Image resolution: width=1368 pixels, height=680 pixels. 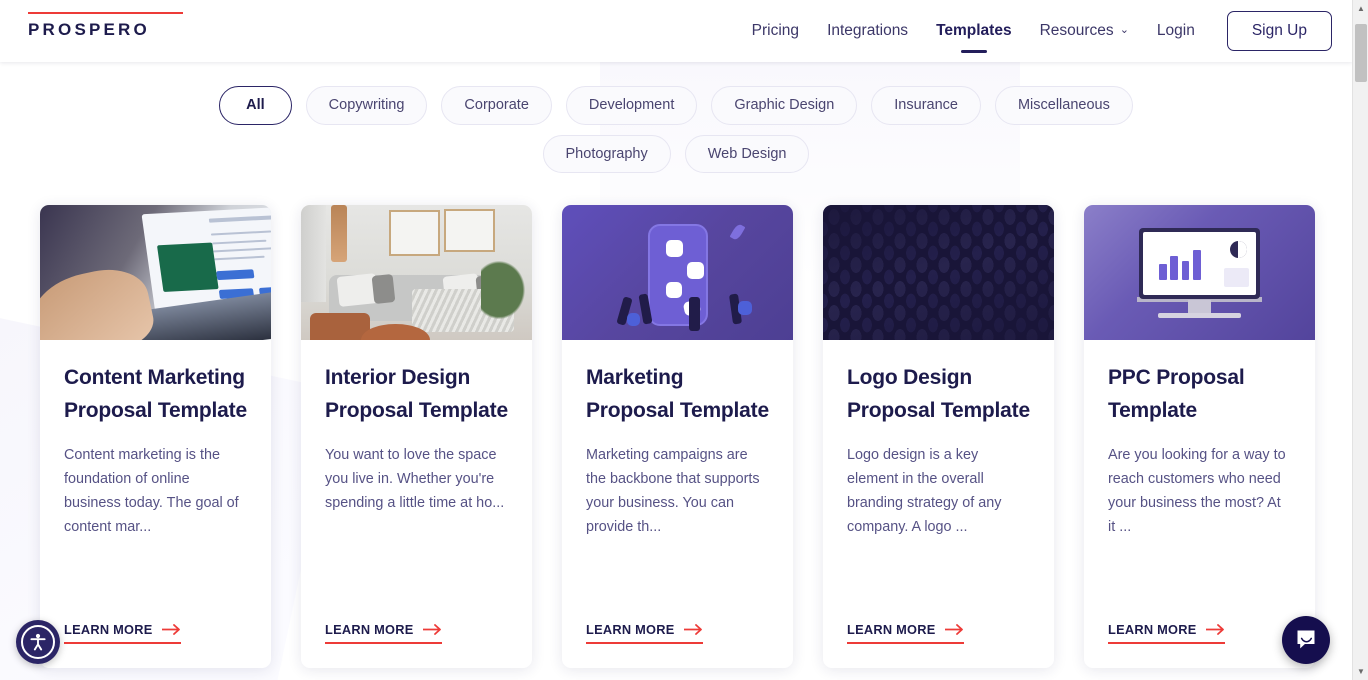 I want to click on card-image-monitor-analytics-illustration, so click(x=1199, y=272).